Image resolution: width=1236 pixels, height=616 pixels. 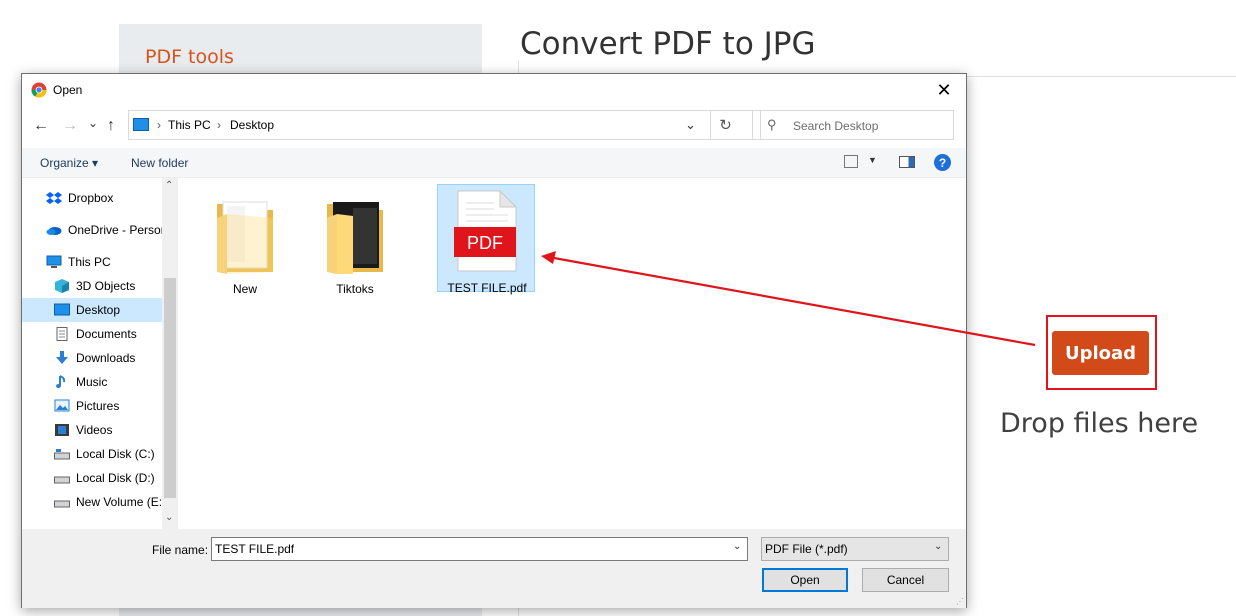 I want to click on sidebar-item-onedrive: OneDrive - Person, so click(x=99, y=230).